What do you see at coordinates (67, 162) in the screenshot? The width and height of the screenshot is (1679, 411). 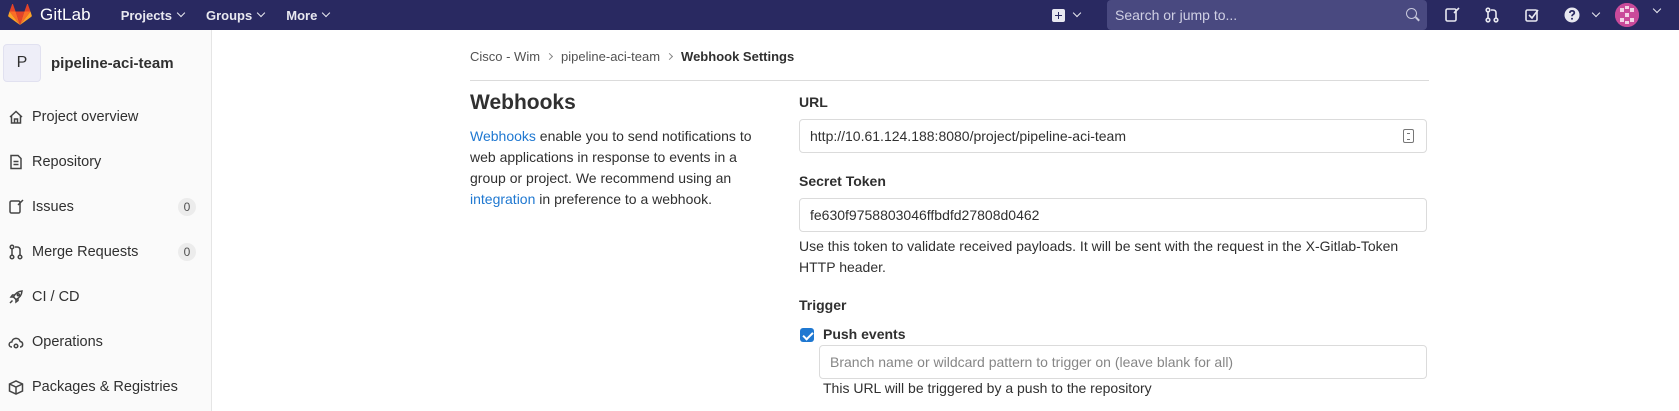 I see `sidebar-item-label: Repository` at bounding box center [67, 162].